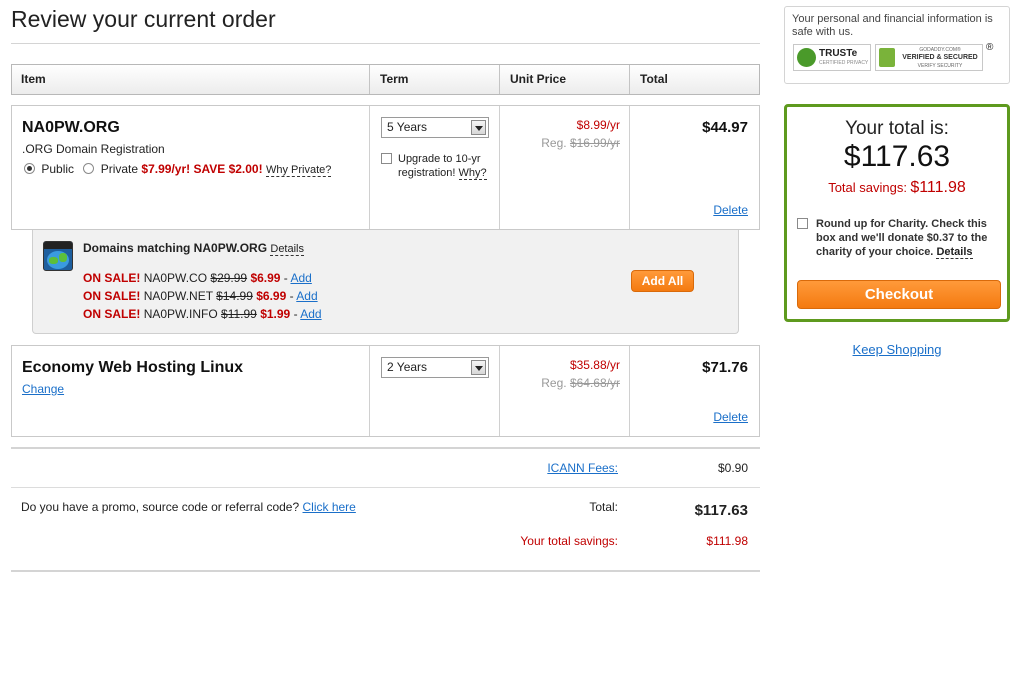 This screenshot has width=1027, height=673. What do you see at coordinates (239, 314) in the screenshot?
I see `old-price: $11.99` at bounding box center [239, 314].